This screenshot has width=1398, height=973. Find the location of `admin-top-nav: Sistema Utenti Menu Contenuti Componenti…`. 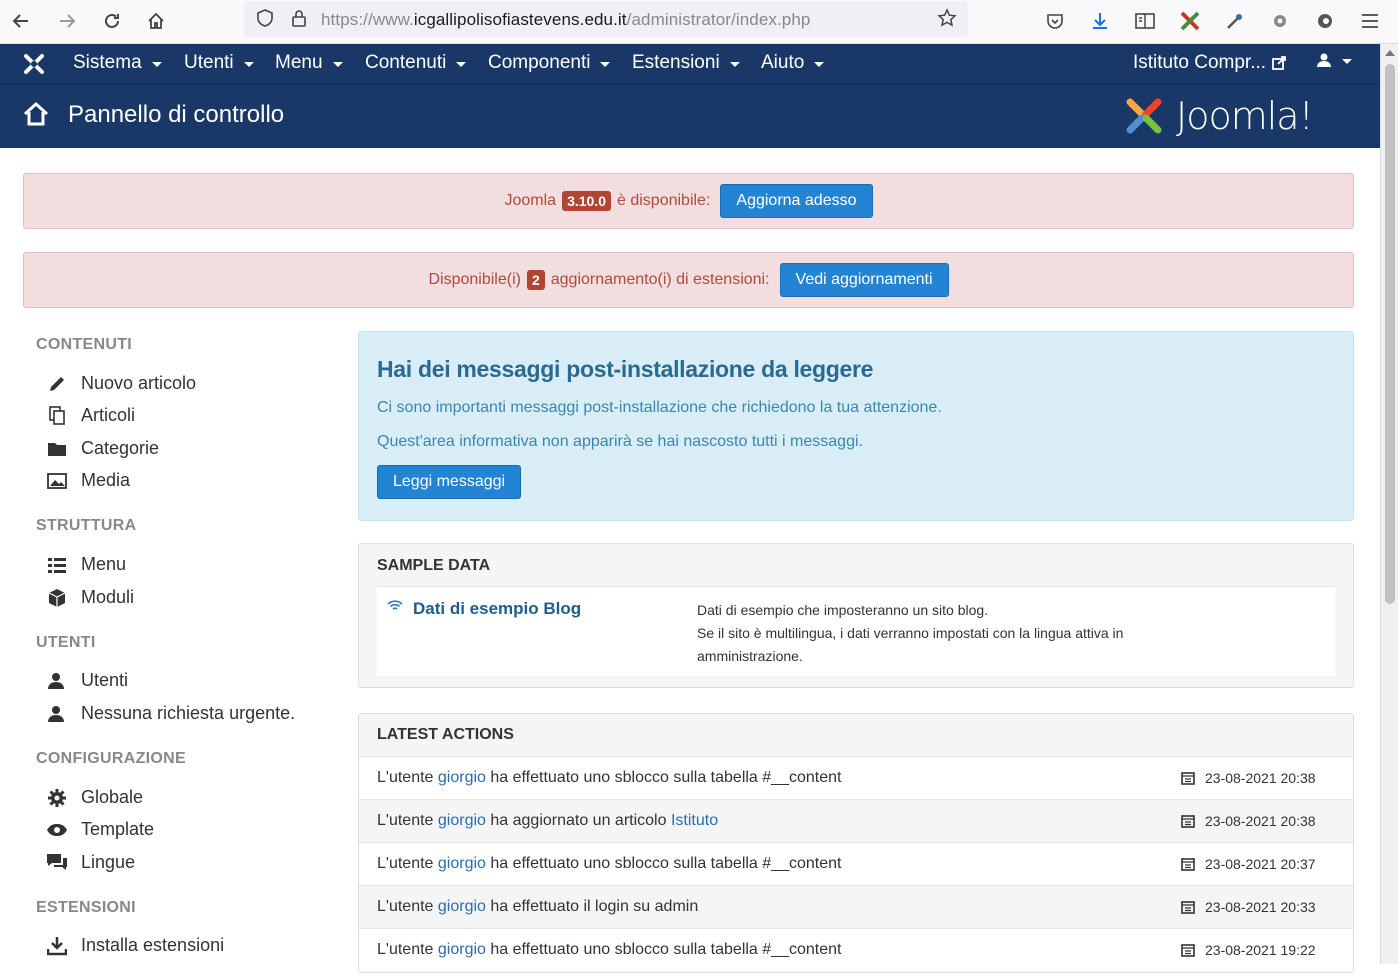

admin-top-nav: Sistema Utenti Menu Contenuti Componenti… is located at coordinates (690, 64).